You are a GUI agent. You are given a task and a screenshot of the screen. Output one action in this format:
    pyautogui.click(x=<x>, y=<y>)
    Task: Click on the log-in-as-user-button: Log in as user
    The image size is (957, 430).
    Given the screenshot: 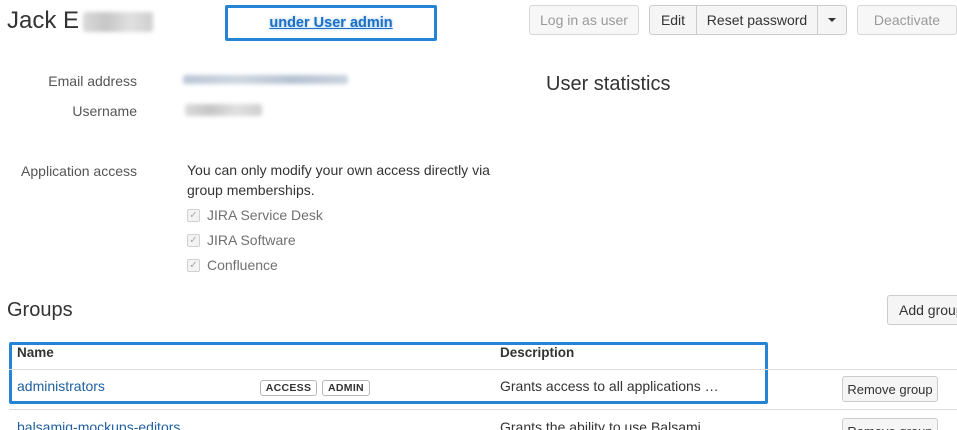 What is the action you would take?
    pyautogui.click(x=584, y=20)
    